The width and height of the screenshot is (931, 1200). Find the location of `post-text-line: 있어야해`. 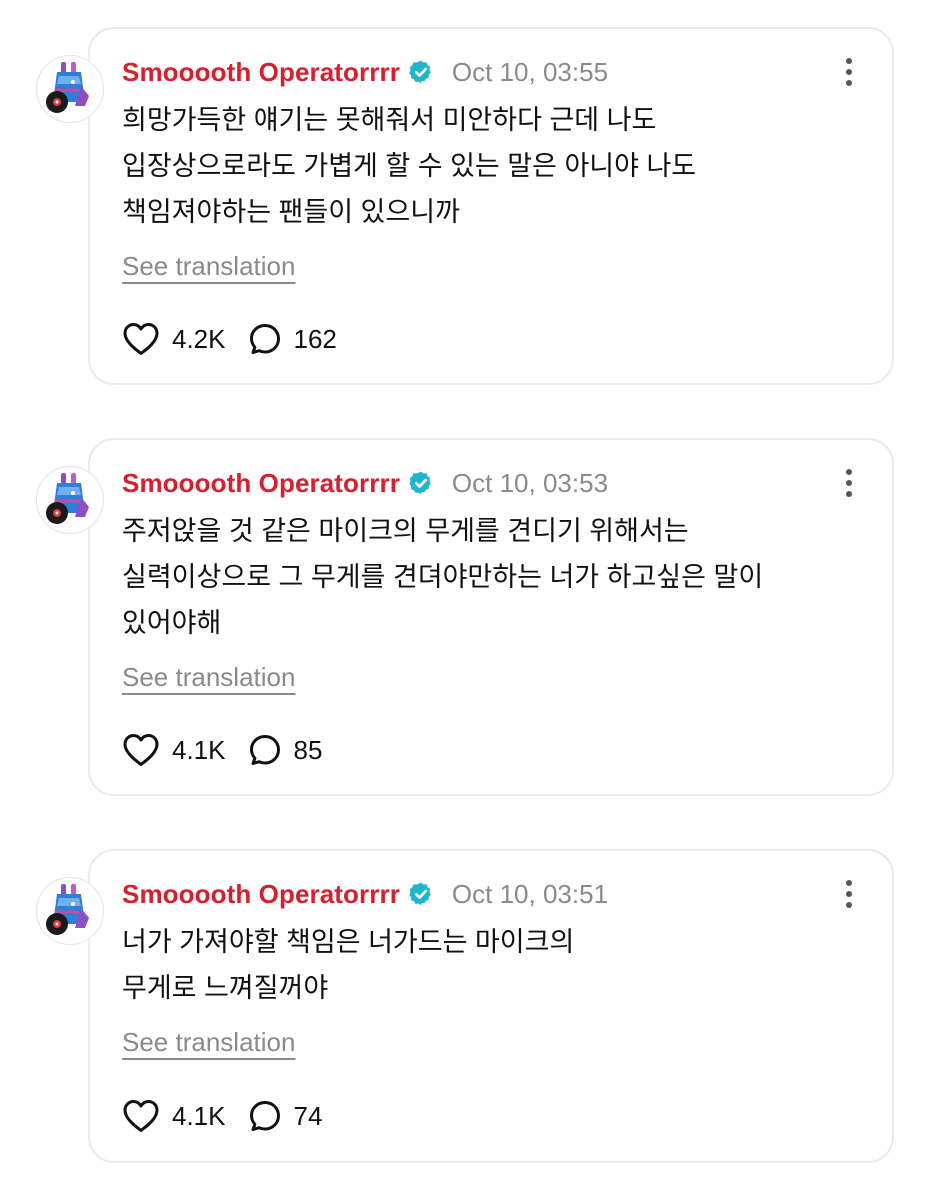

post-text-line: 있어야해 is located at coordinates (172, 623).